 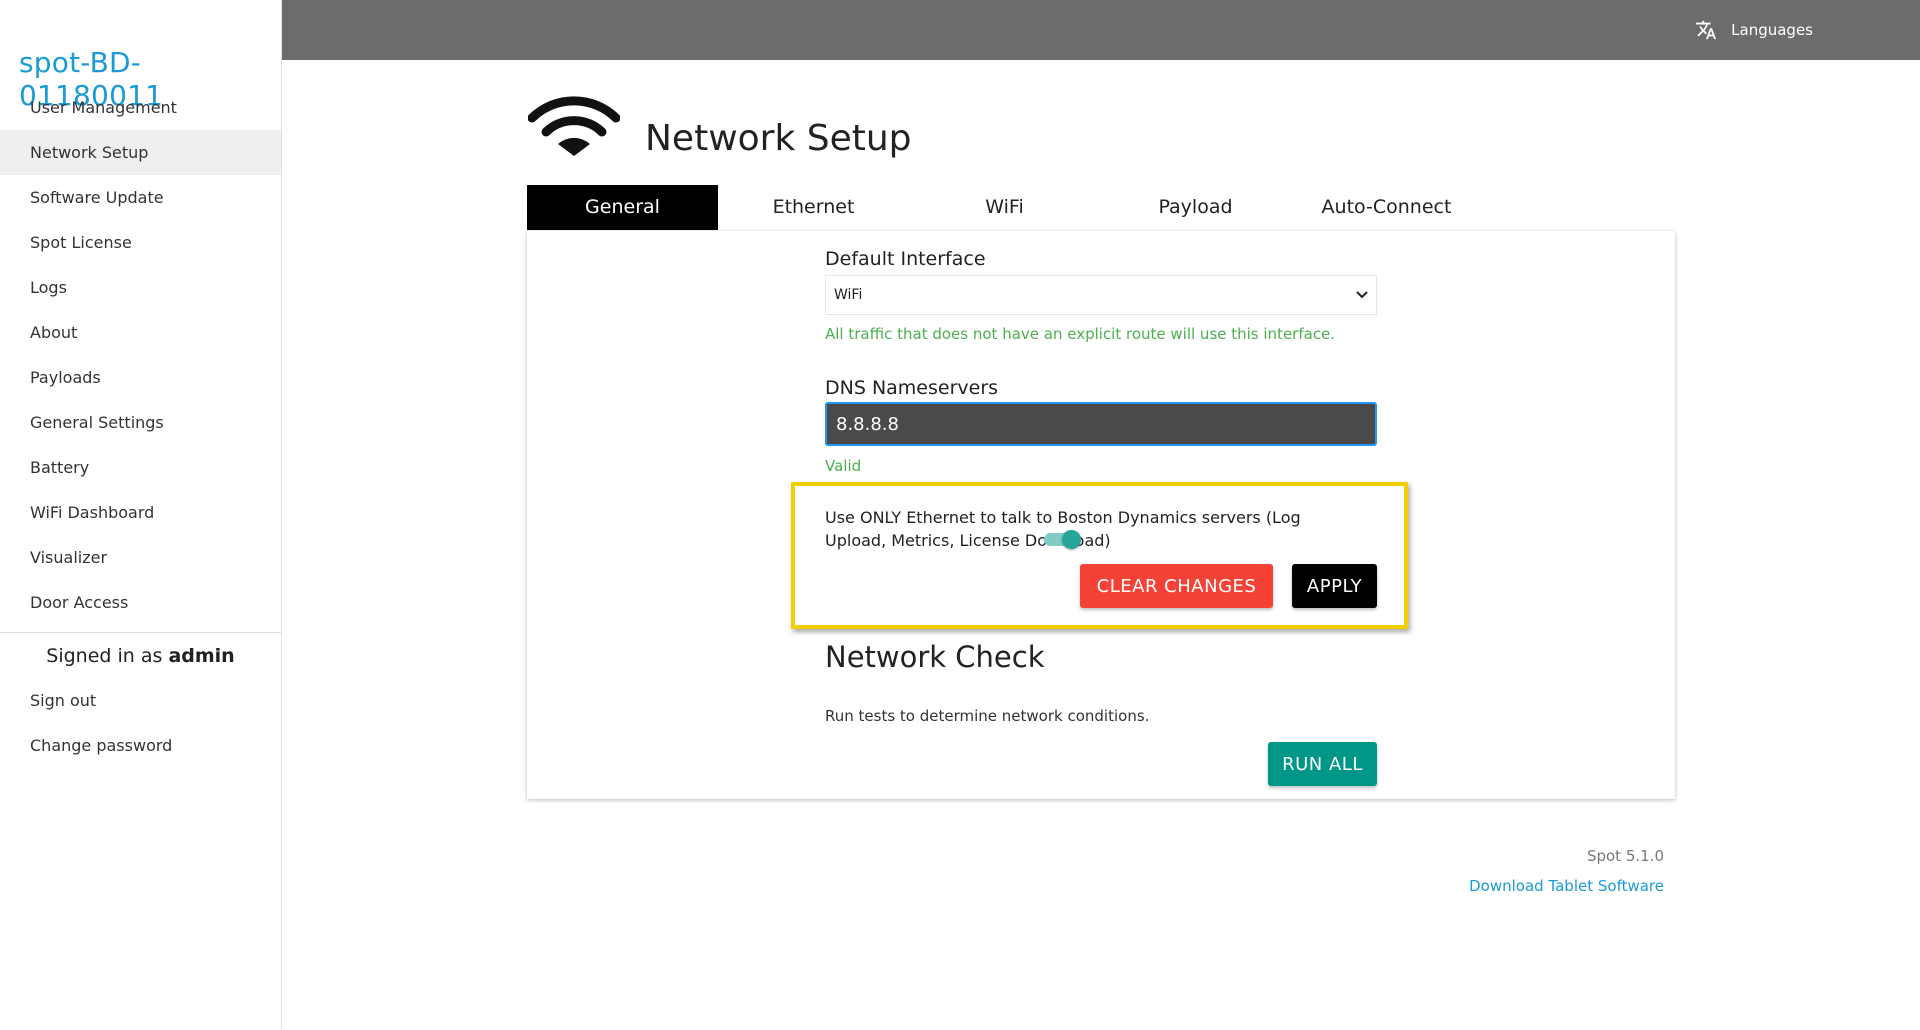 What do you see at coordinates (1334, 586) in the screenshot?
I see `apply-button: APPLY` at bounding box center [1334, 586].